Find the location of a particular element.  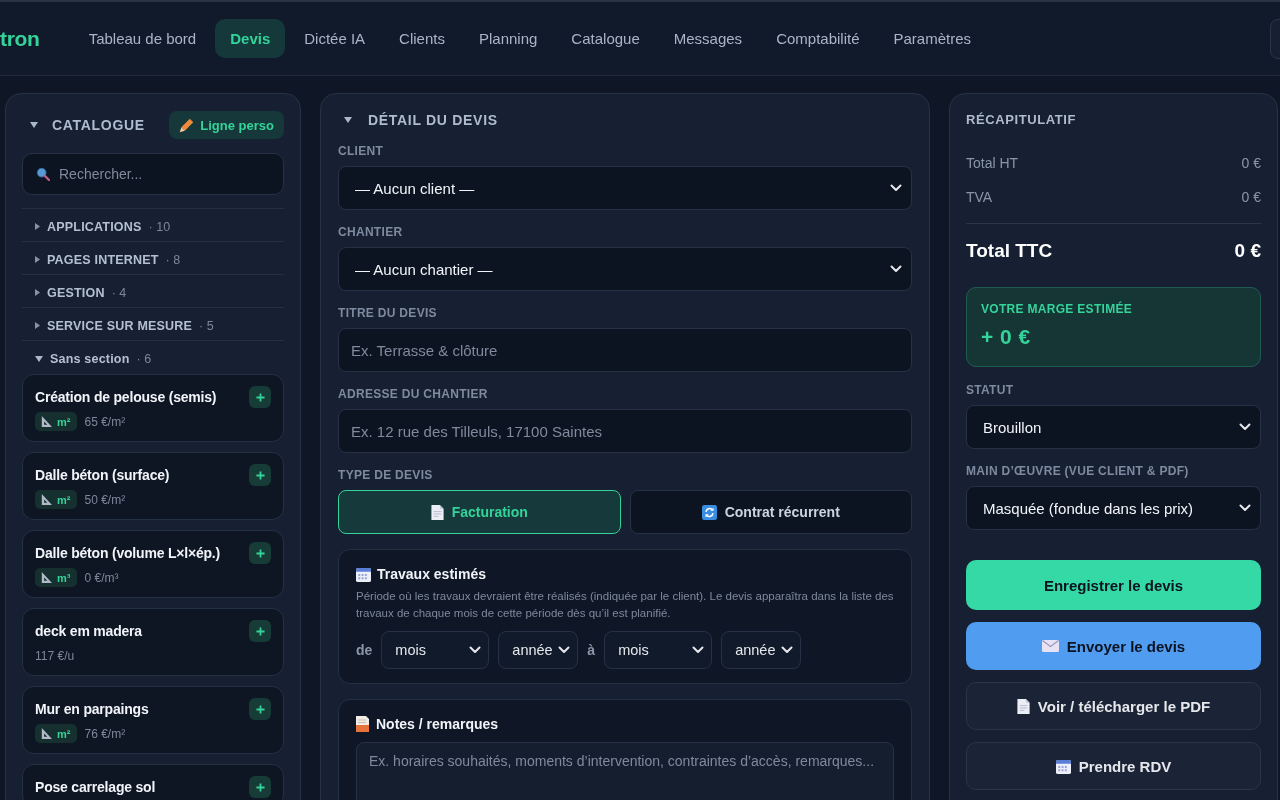

quote-type-option: Facturation is located at coordinates (479, 512).